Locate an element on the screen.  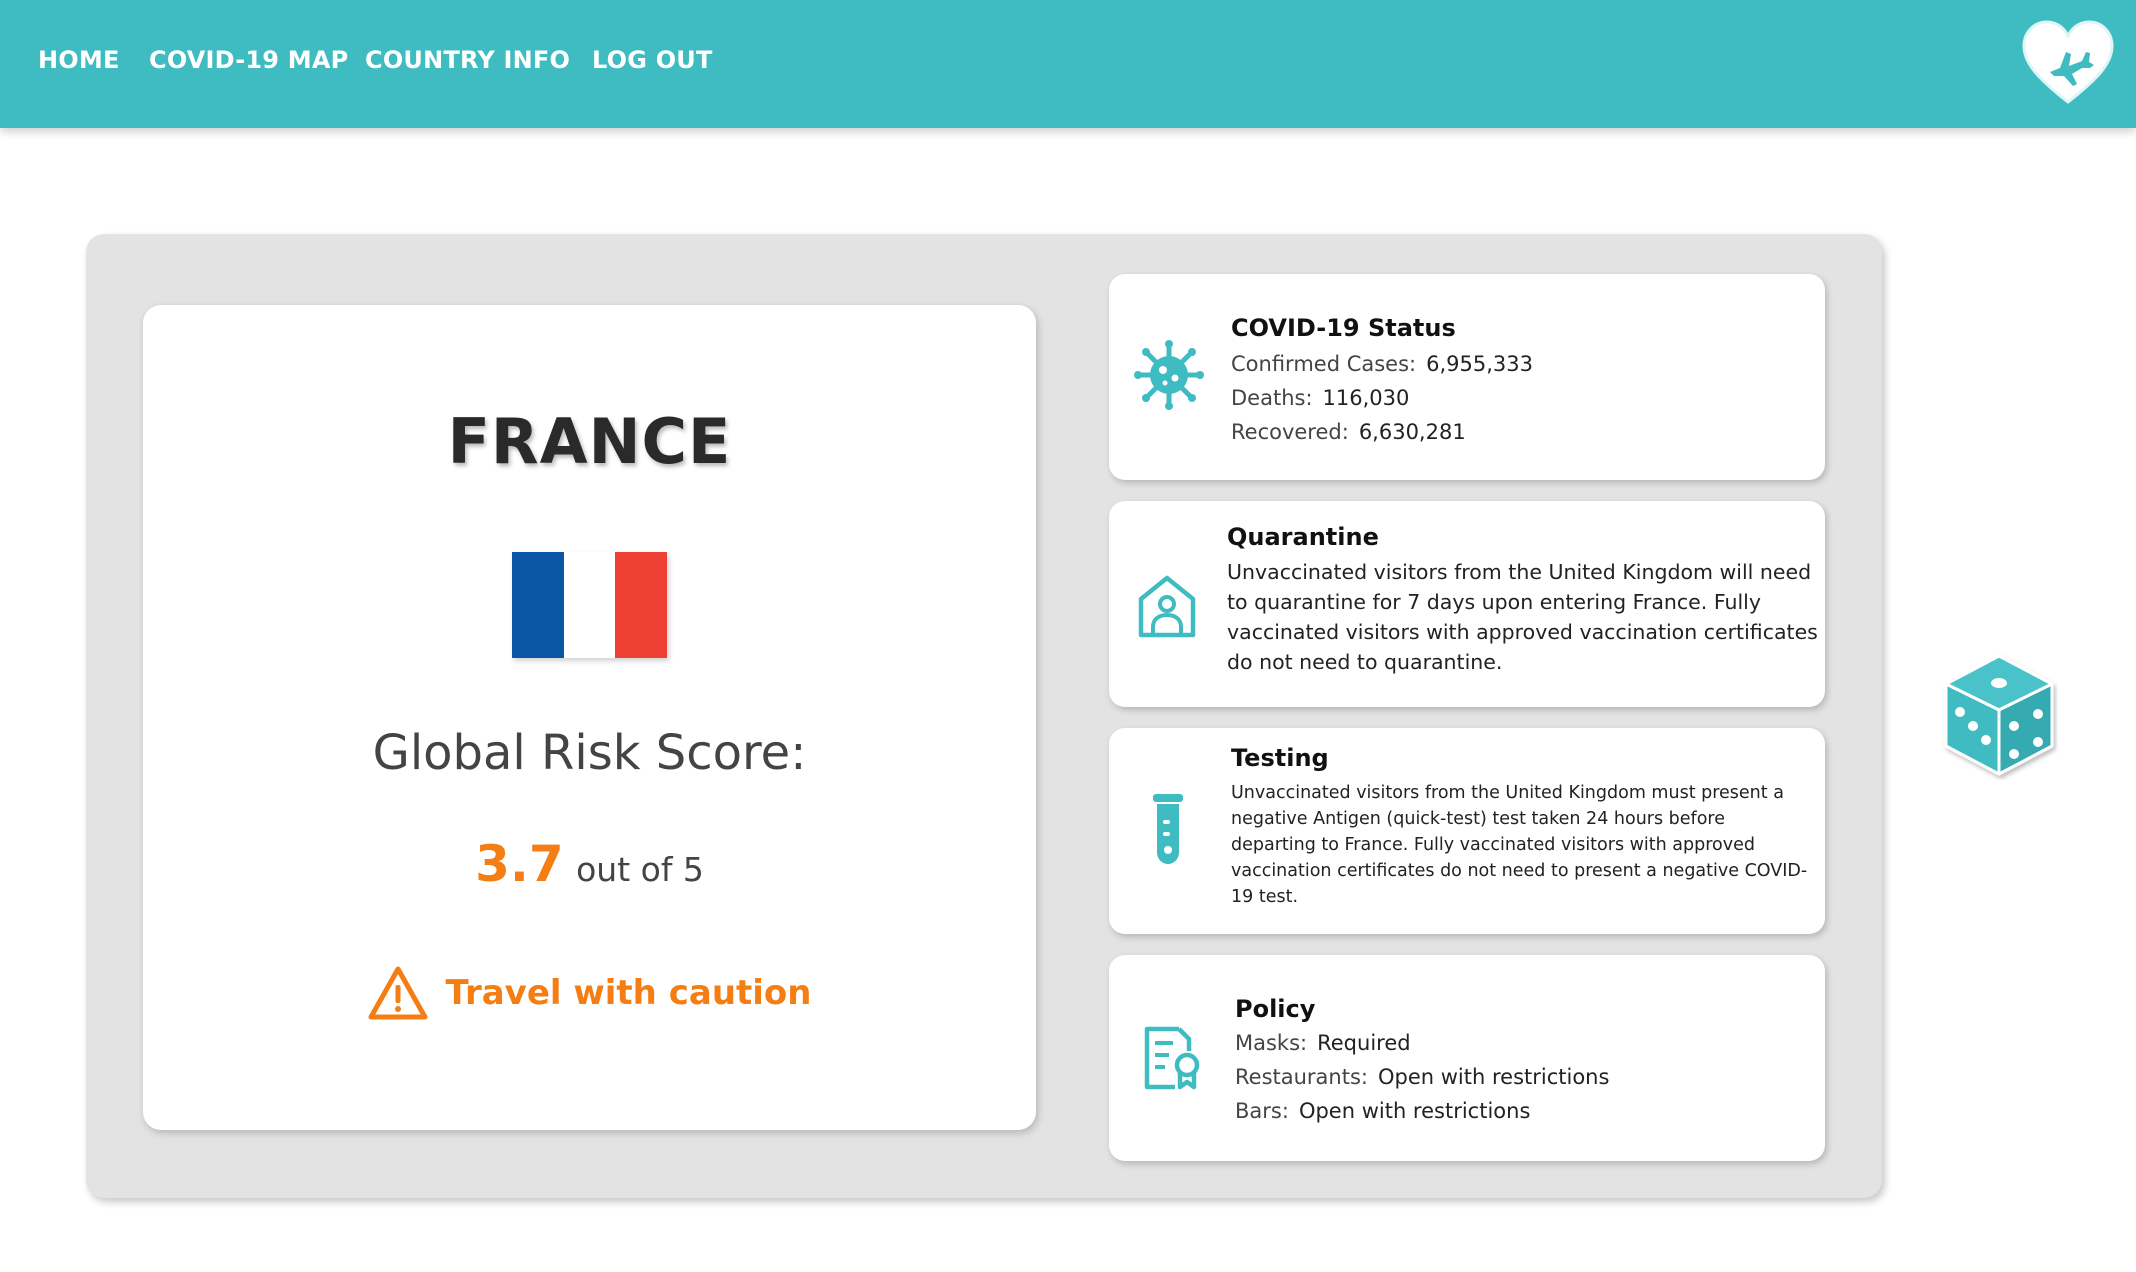
covid-status-title: COVID-19 Status is located at coordinates (1343, 328).